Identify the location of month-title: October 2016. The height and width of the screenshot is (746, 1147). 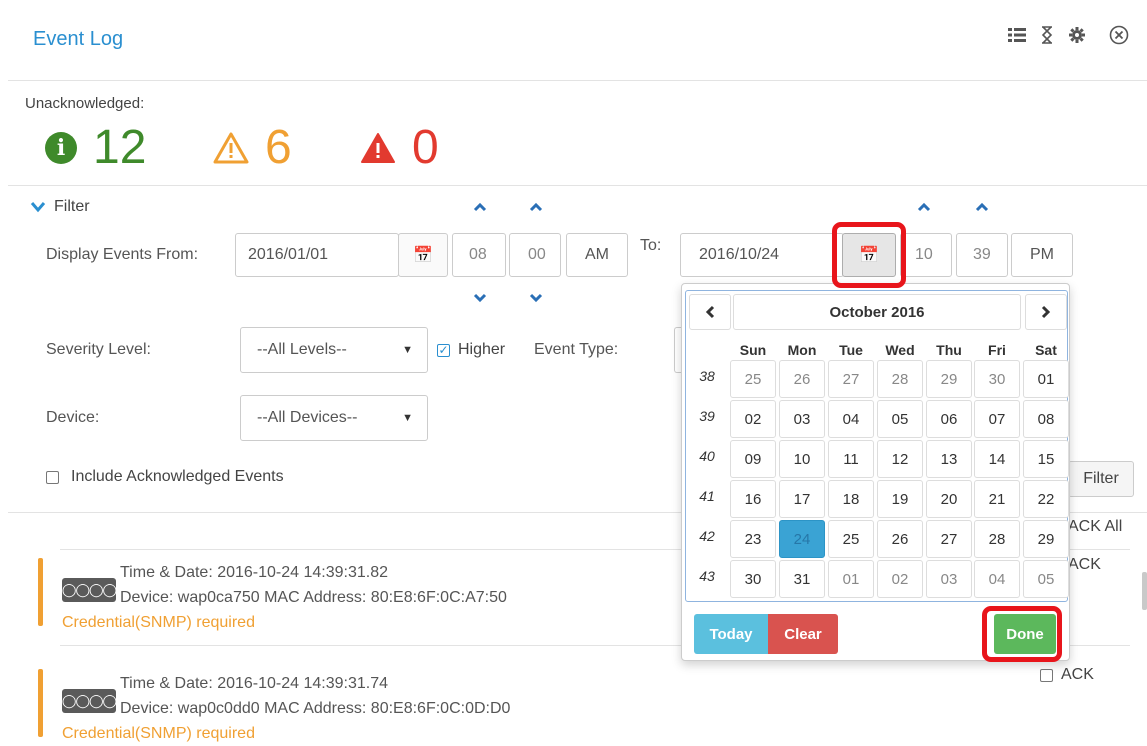
(877, 312).